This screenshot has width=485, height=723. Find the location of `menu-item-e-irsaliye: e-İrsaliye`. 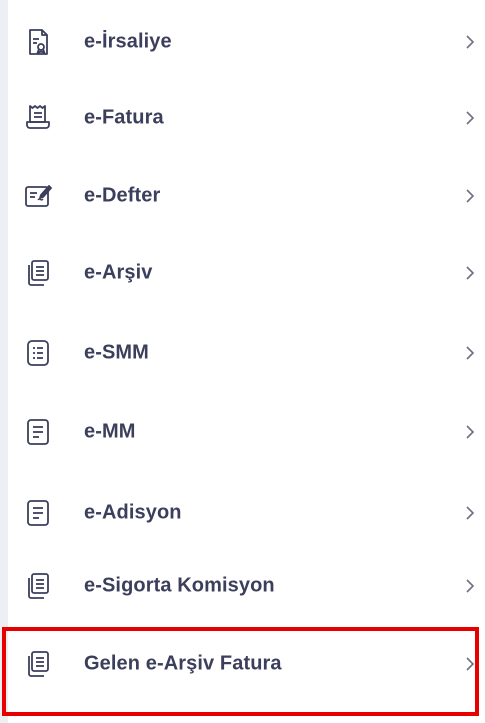

menu-item-e-irsaliye: e-İrsaliye is located at coordinates (246, 42).